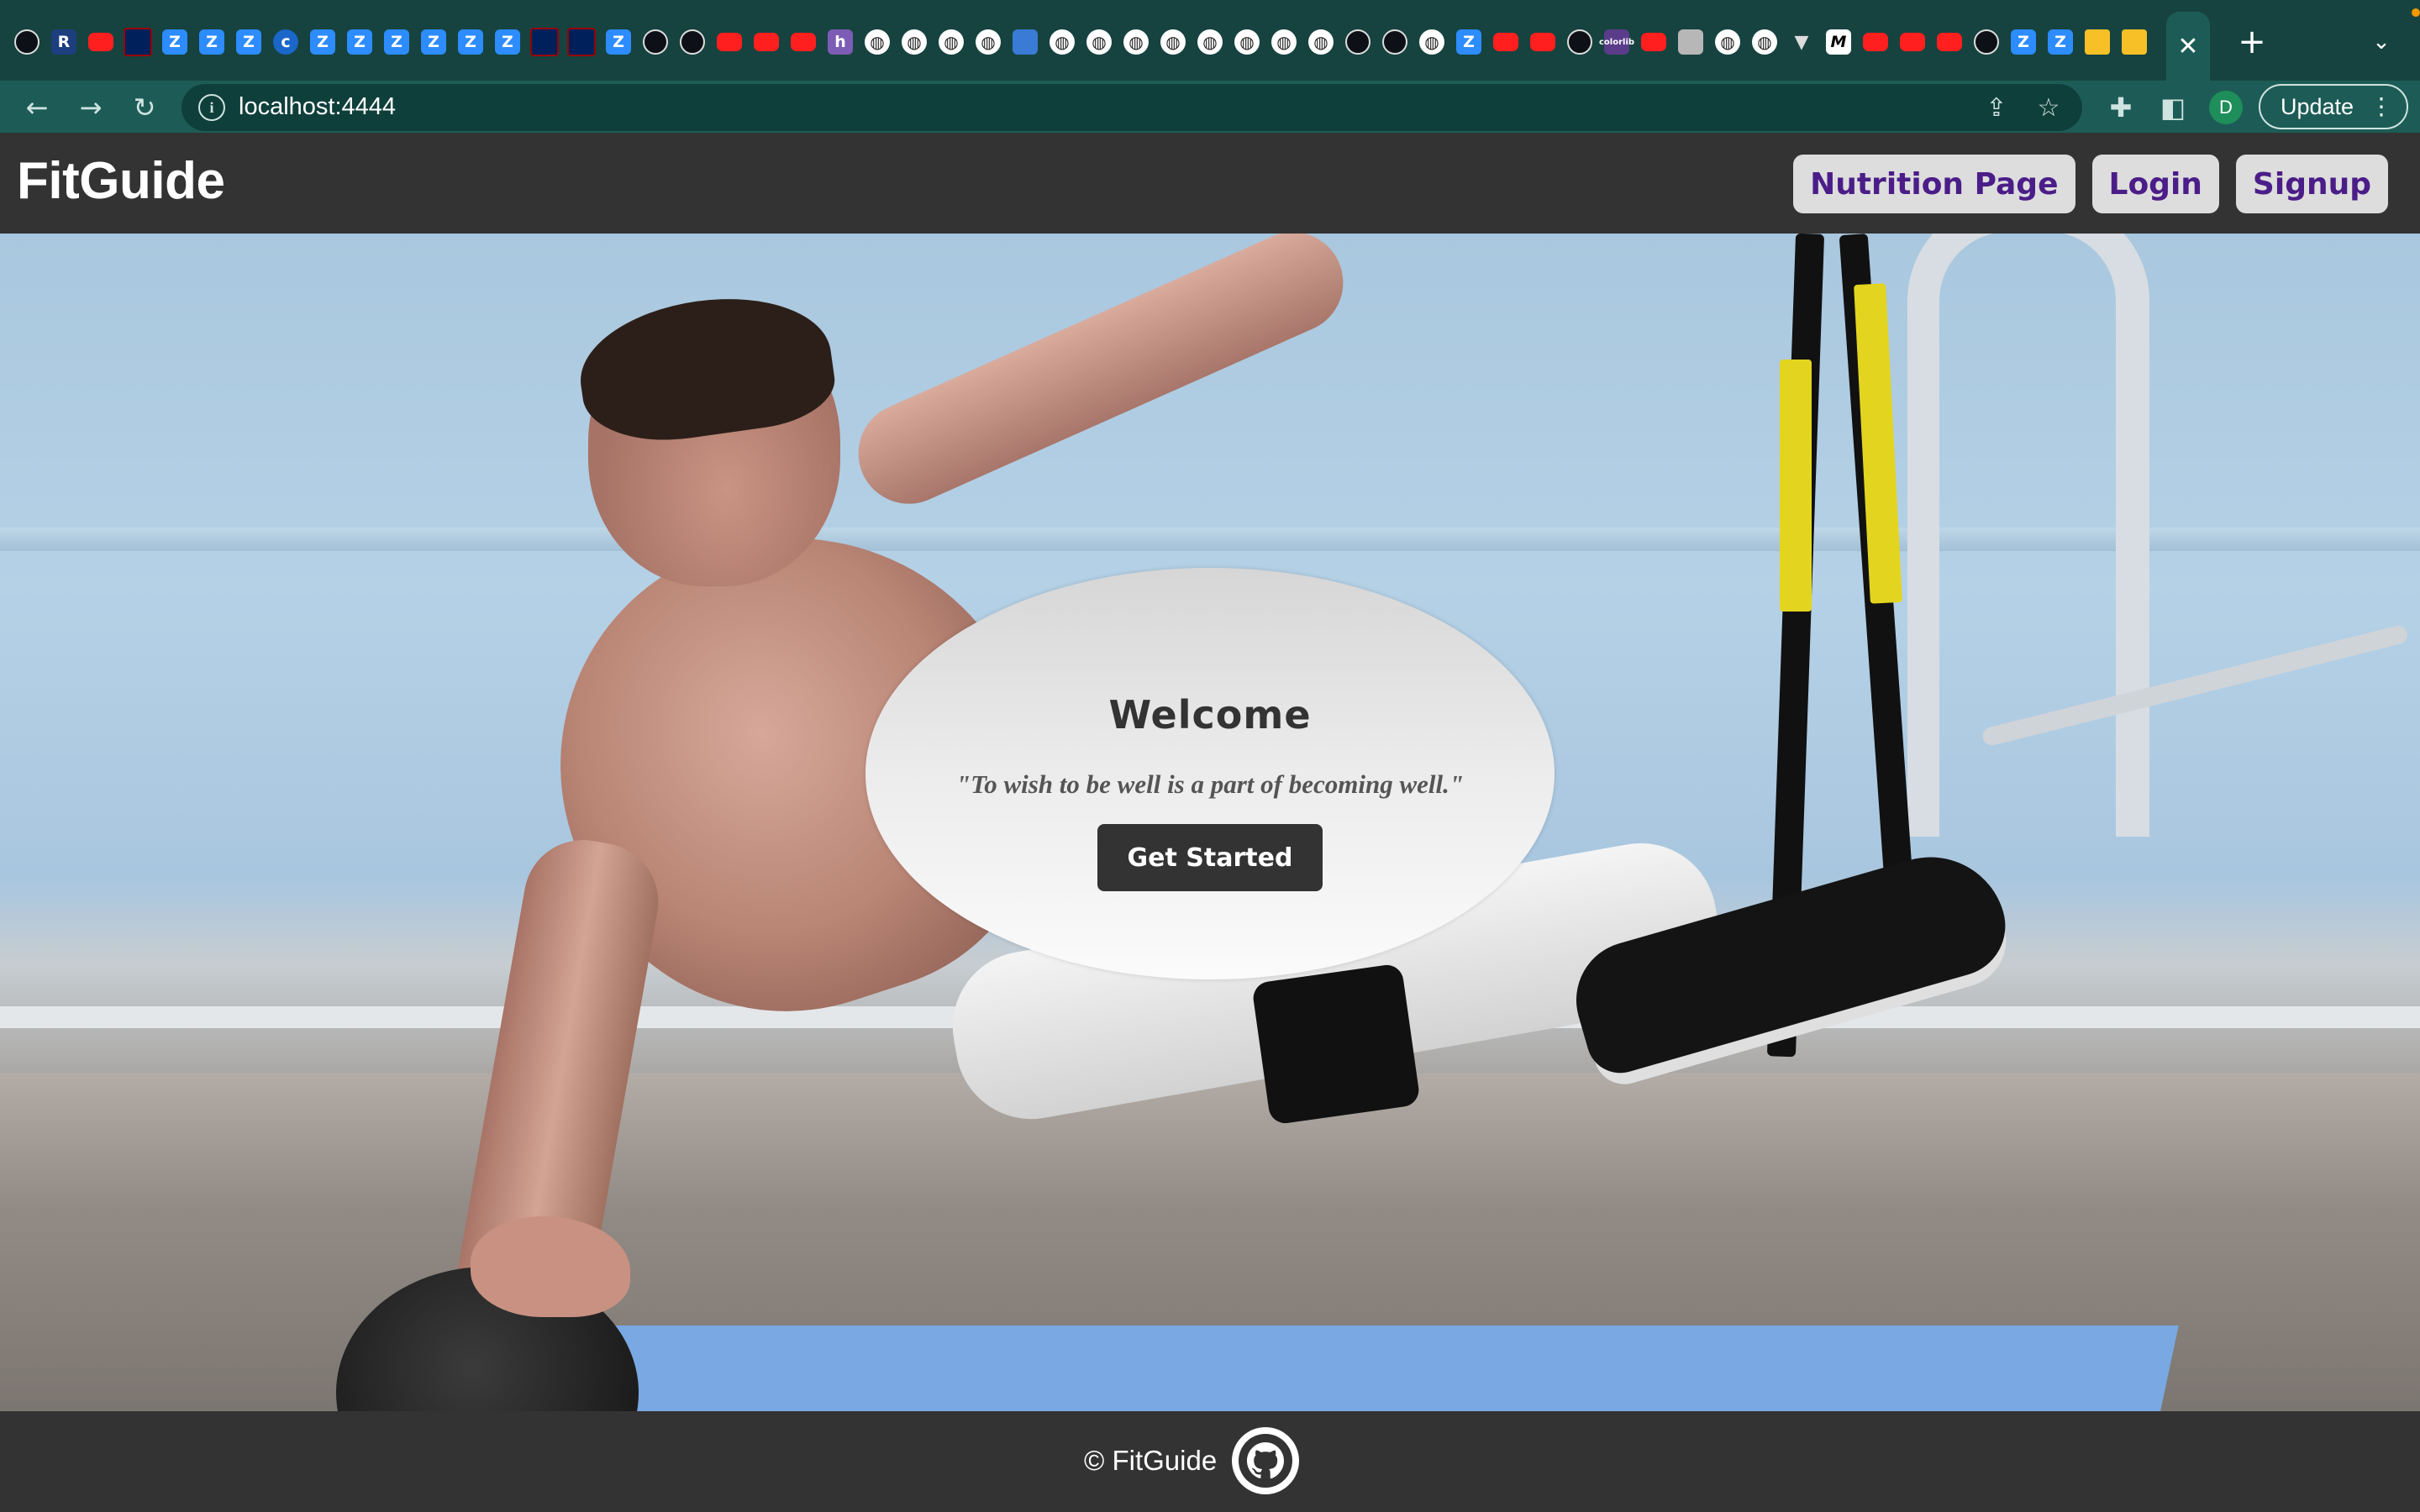 The width and height of the screenshot is (2420, 1512). Describe the element at coordinates (2028, 535) in the screenshot. I see `wall-arch` at that location.